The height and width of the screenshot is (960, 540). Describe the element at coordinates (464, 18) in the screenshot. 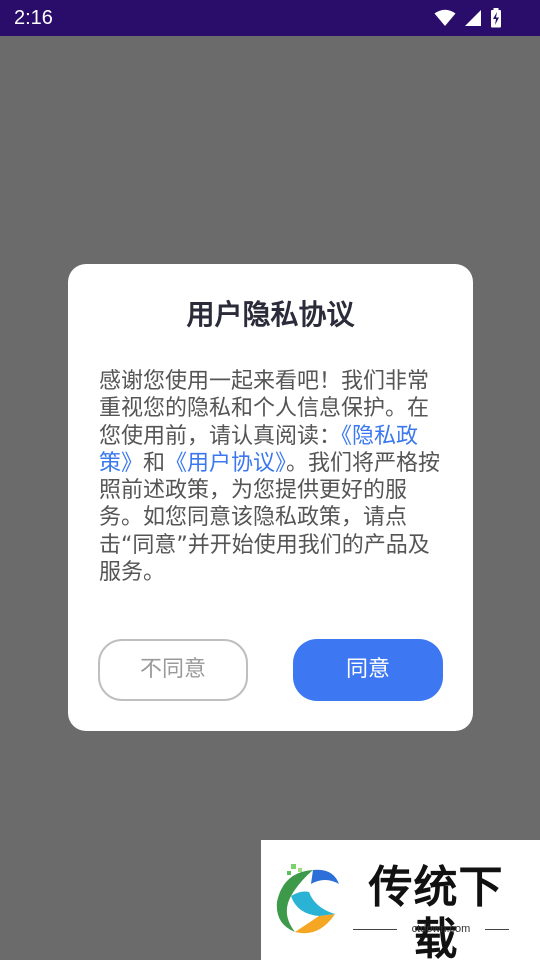

I see `status-icons` at that location.